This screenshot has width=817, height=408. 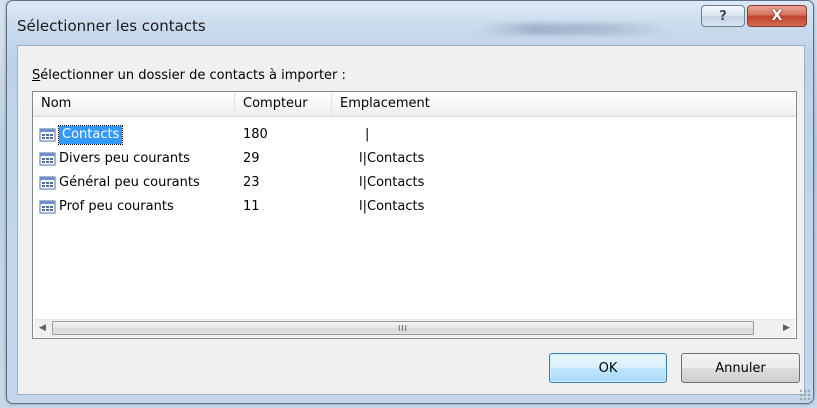 I want to click on list-item-count: 180, so click(x=255, y=134).